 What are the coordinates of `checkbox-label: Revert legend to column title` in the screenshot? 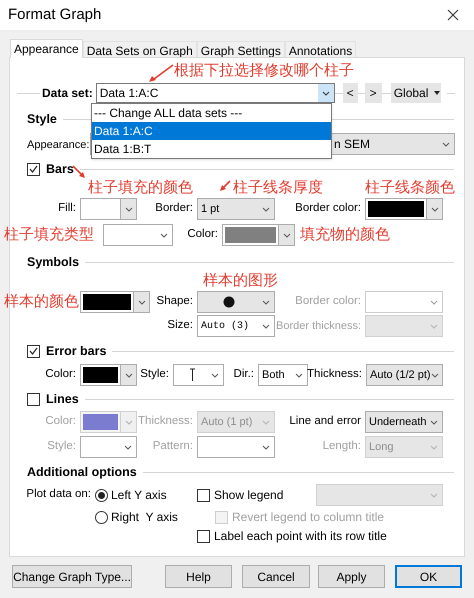 It's located at (308, 517).